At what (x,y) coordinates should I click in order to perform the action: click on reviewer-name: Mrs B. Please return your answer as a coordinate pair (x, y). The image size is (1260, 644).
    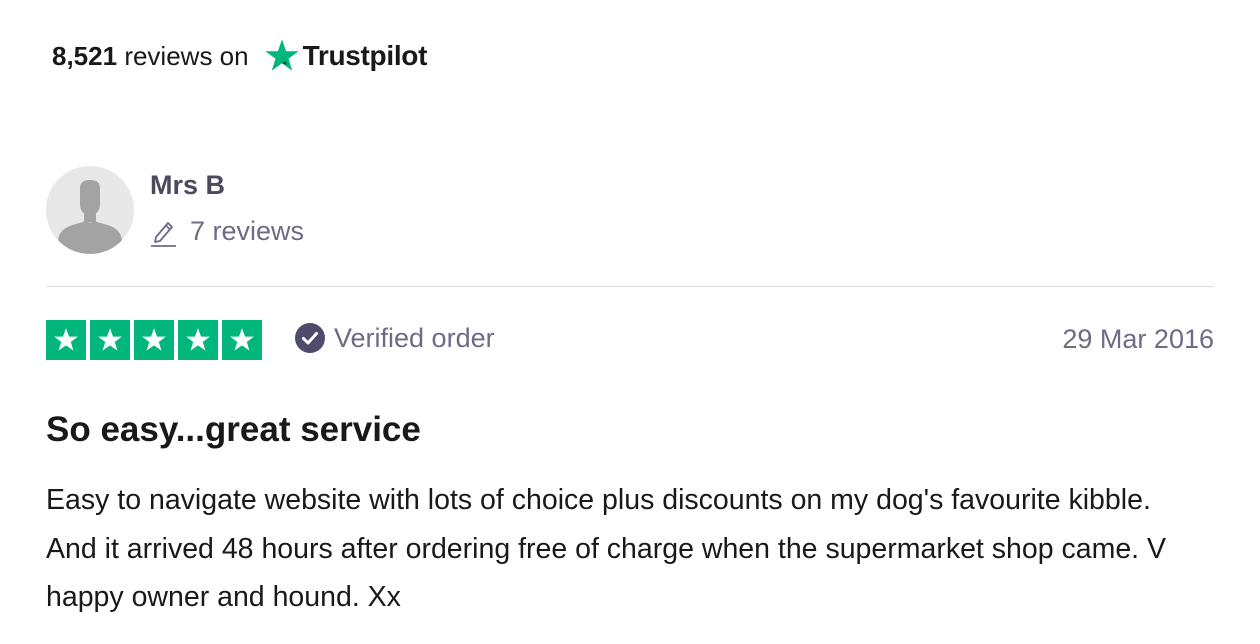
    Looking at the image, I should click on (187, 185).